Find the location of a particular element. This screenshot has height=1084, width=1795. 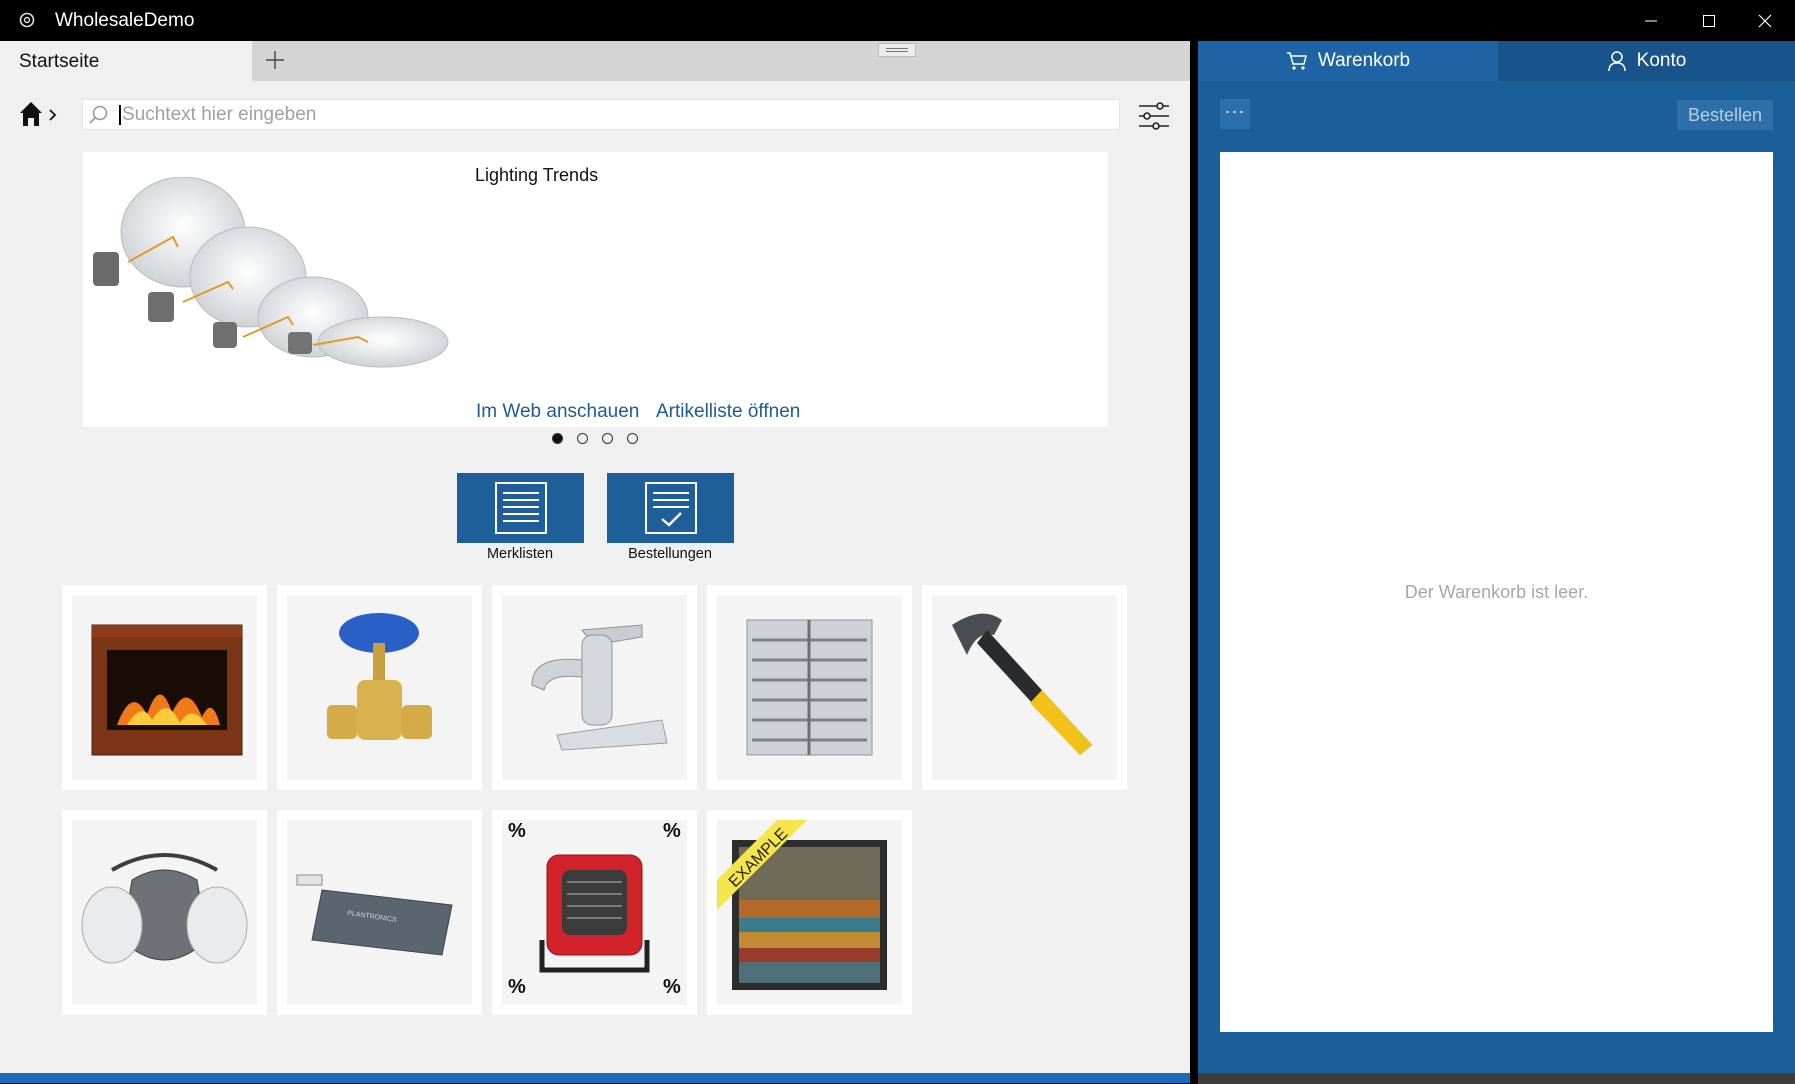

product-tile-hammer is located at coordinates (1024, 687).